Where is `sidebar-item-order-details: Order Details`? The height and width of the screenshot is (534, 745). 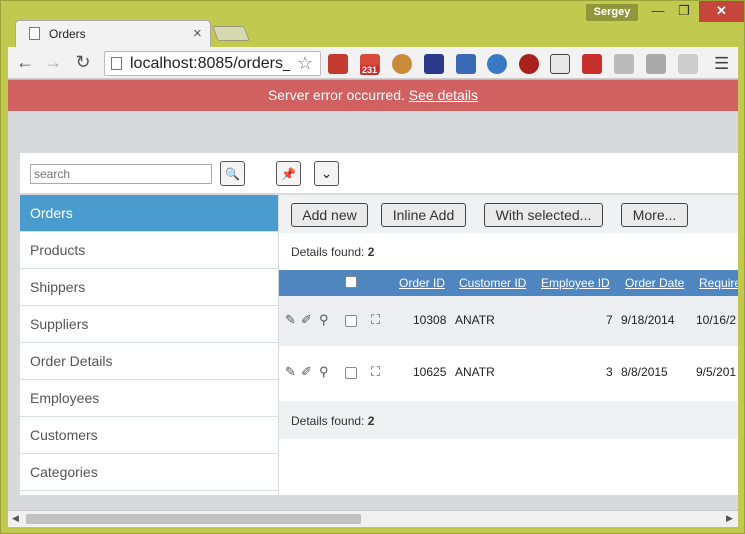
sidebar-item-order-details: Order Details is located at coordinates (149, 361).